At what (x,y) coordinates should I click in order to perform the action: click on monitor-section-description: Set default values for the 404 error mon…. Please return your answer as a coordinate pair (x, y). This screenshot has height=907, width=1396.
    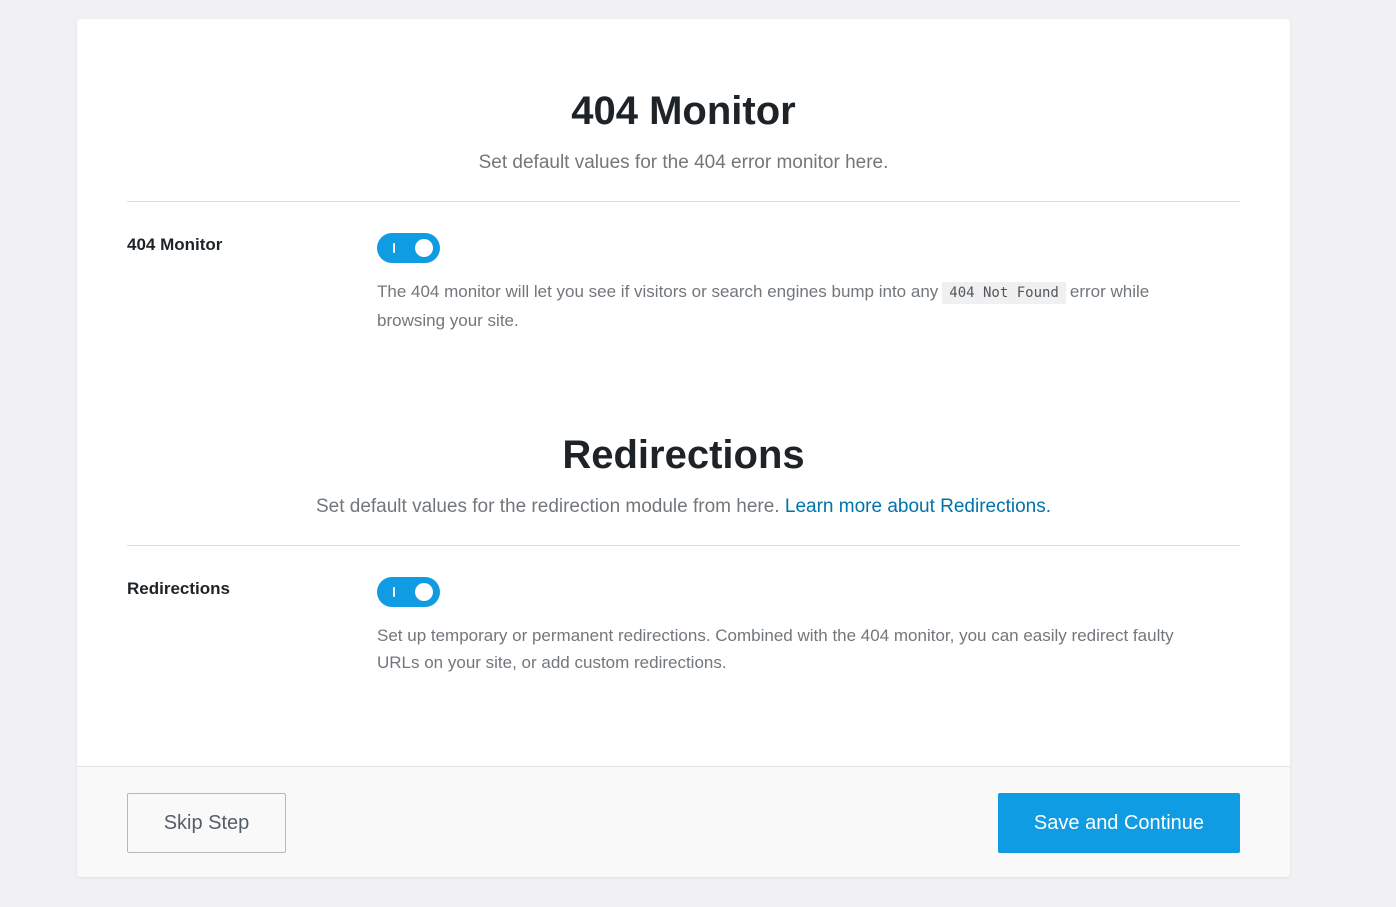
    Looking at the image, I should click on (683, 162).